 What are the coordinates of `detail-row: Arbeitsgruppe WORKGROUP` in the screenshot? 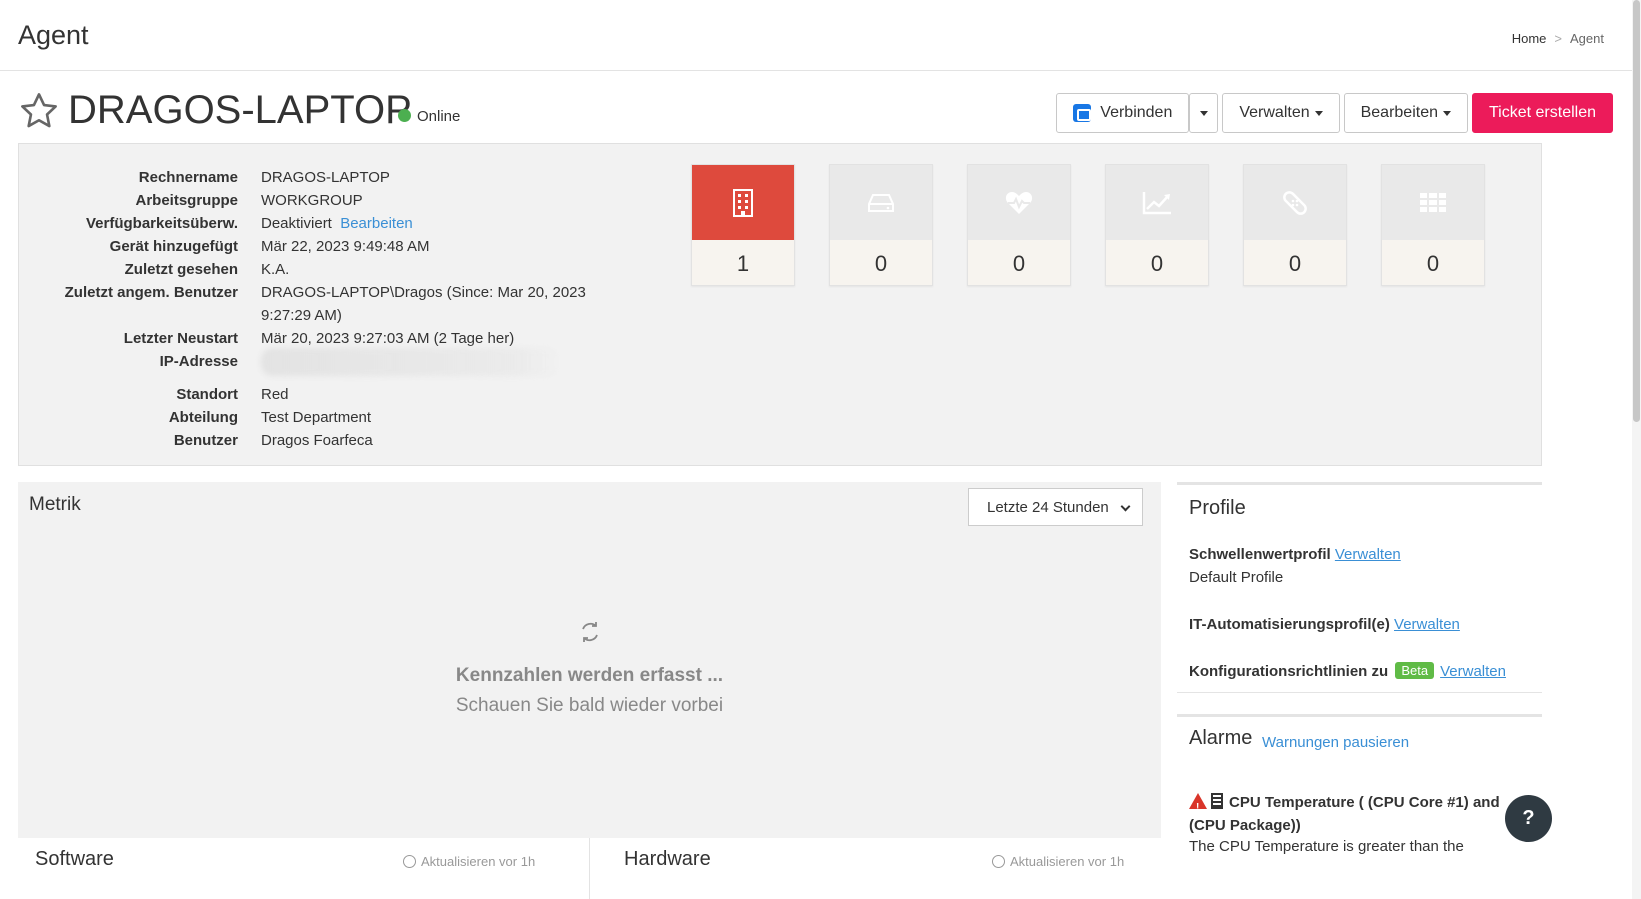 It's located at (339, 200).